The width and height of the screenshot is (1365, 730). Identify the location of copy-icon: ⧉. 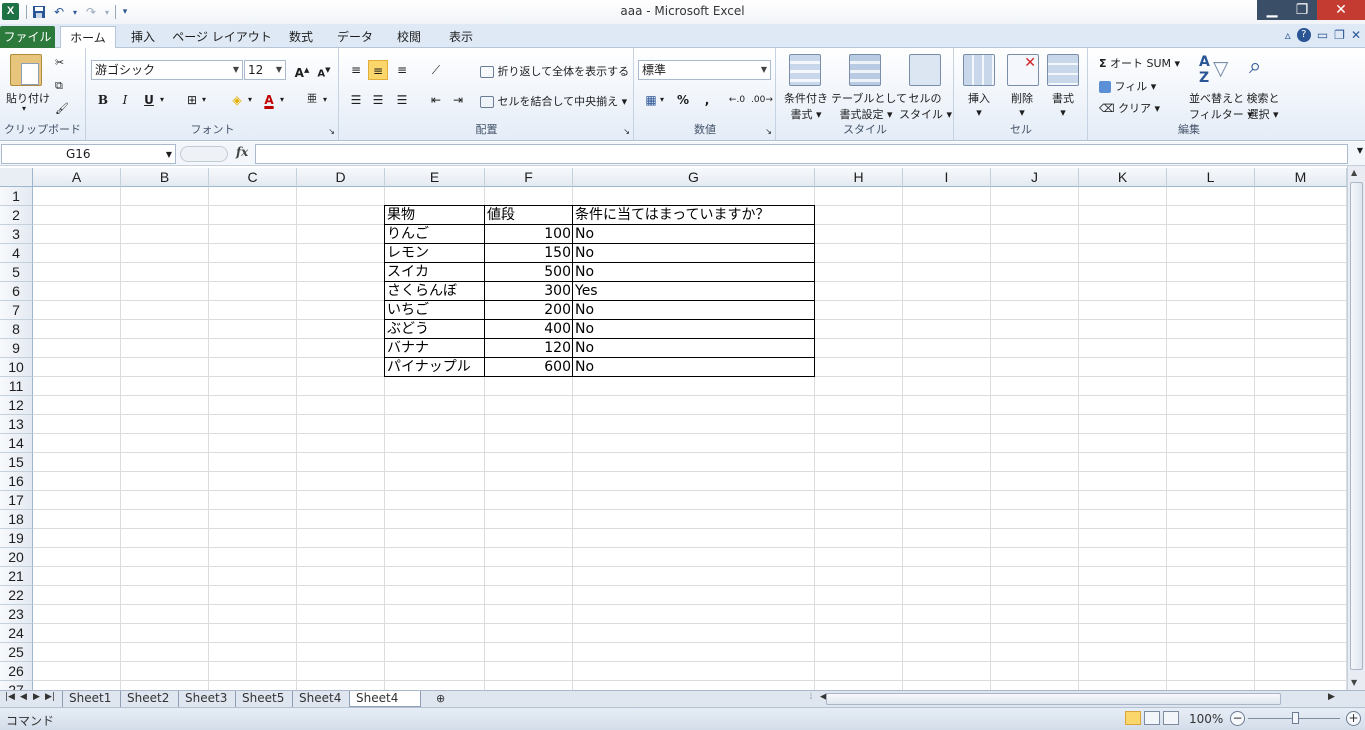
(59, 86).